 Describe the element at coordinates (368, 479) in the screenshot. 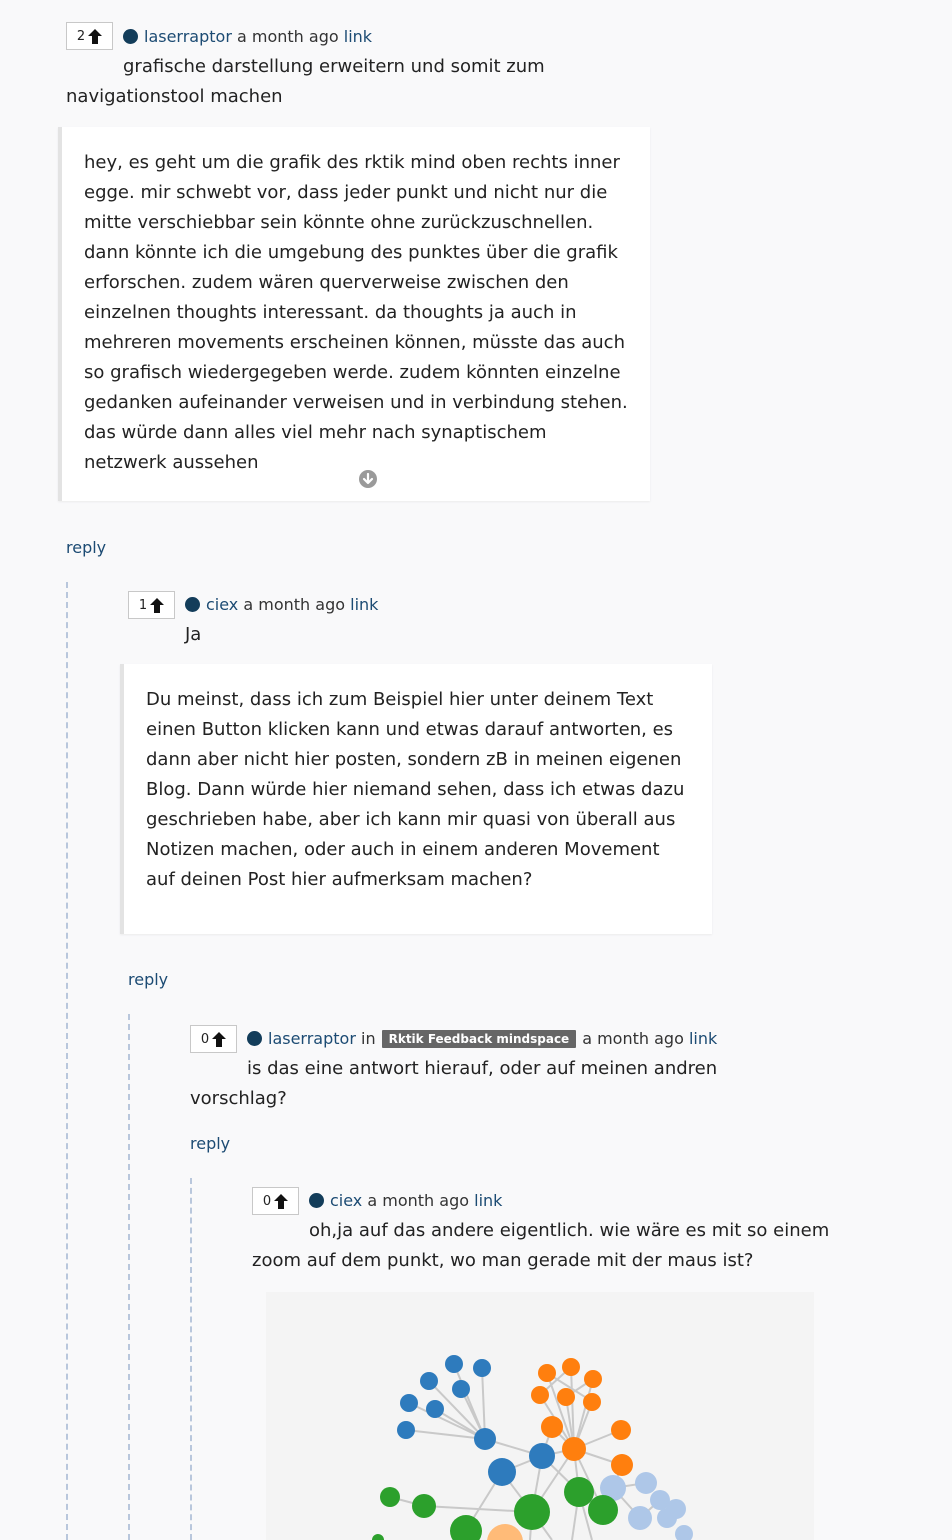

I see `expand-down-icon` at that location.